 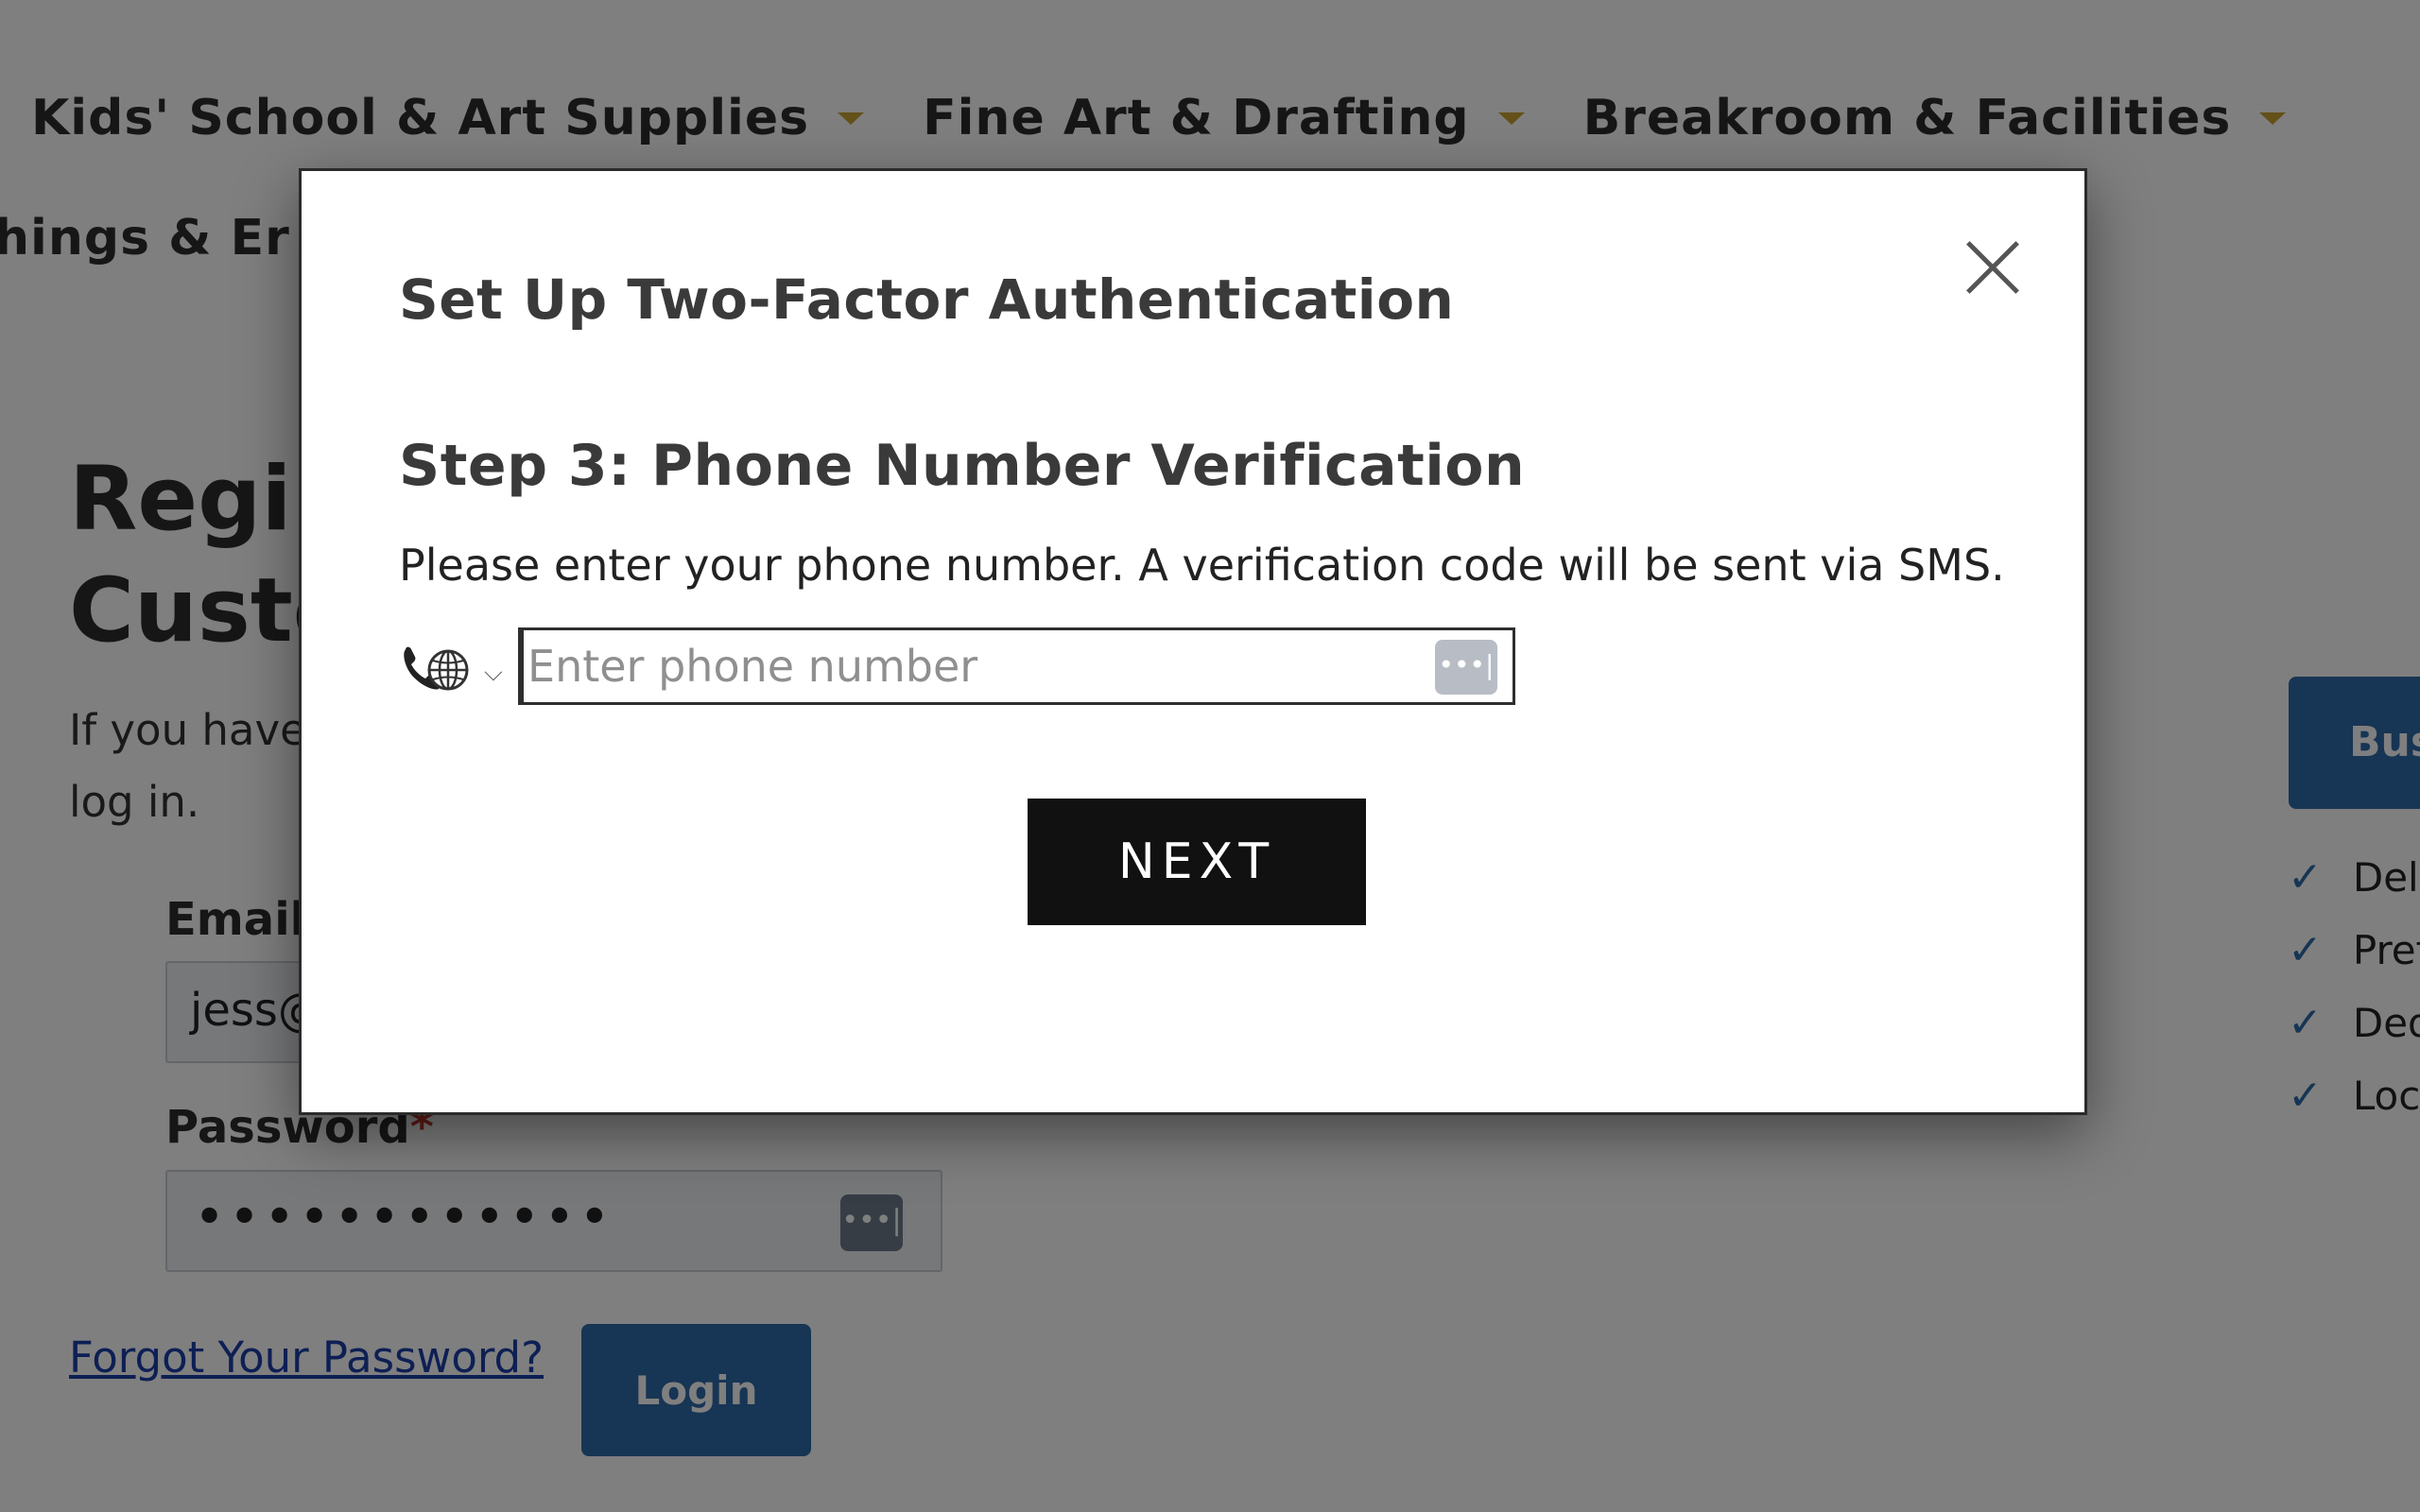 I want to click on phone-field: •••|, so click(x=1016, y=666).